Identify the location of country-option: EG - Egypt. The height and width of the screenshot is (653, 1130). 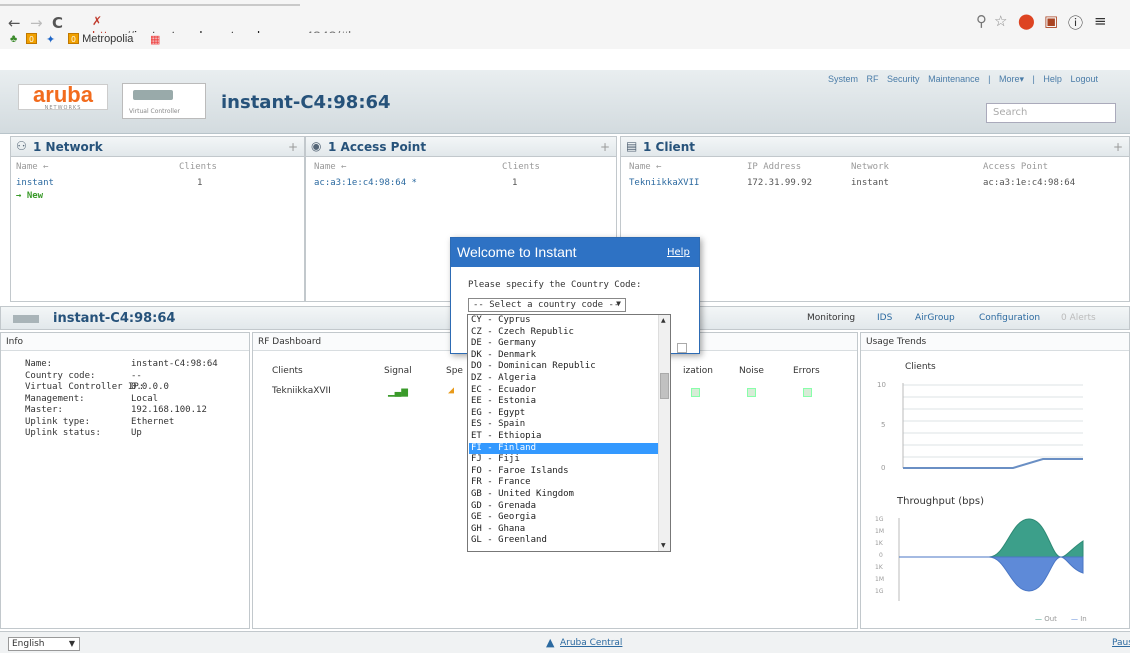
(564, 414).